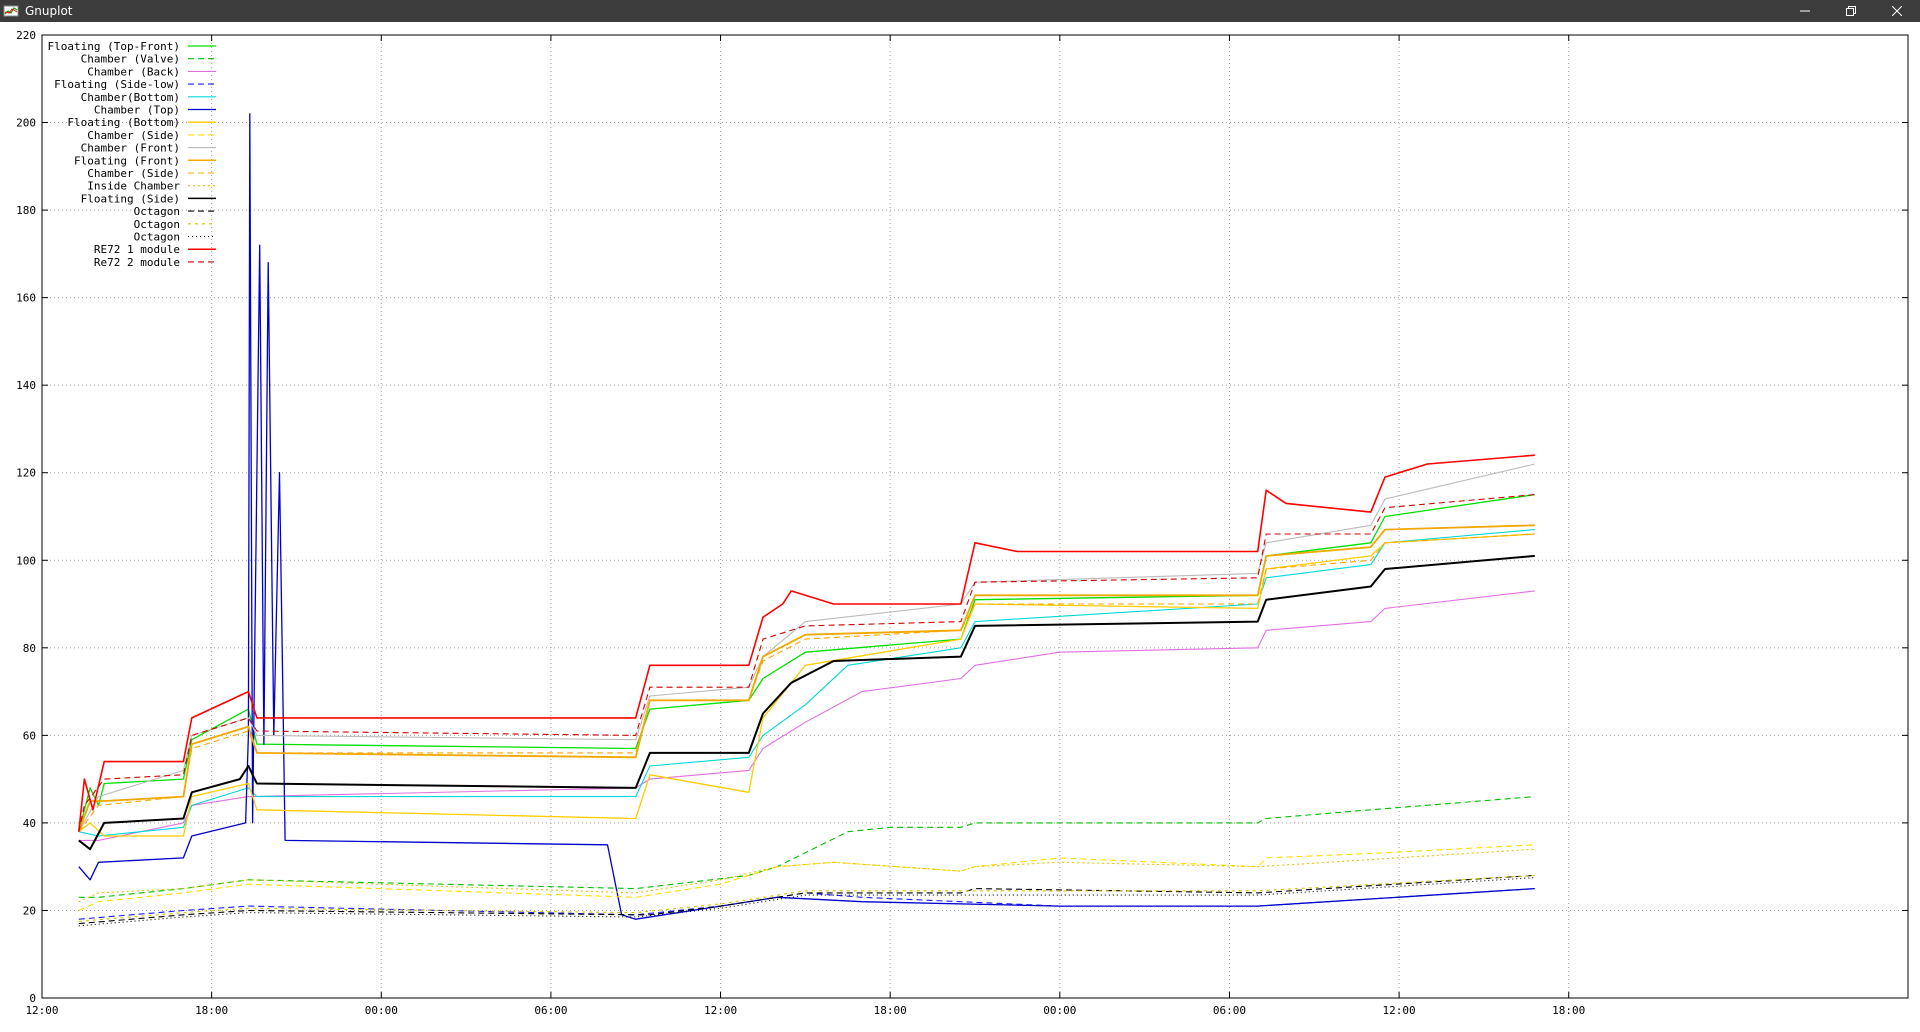 The width and height of the screenshot is (1920, 1032). Describe the element at coordinates (127, 160) in the screenshot. I see `legend-label: Floating (Front)` at that location.